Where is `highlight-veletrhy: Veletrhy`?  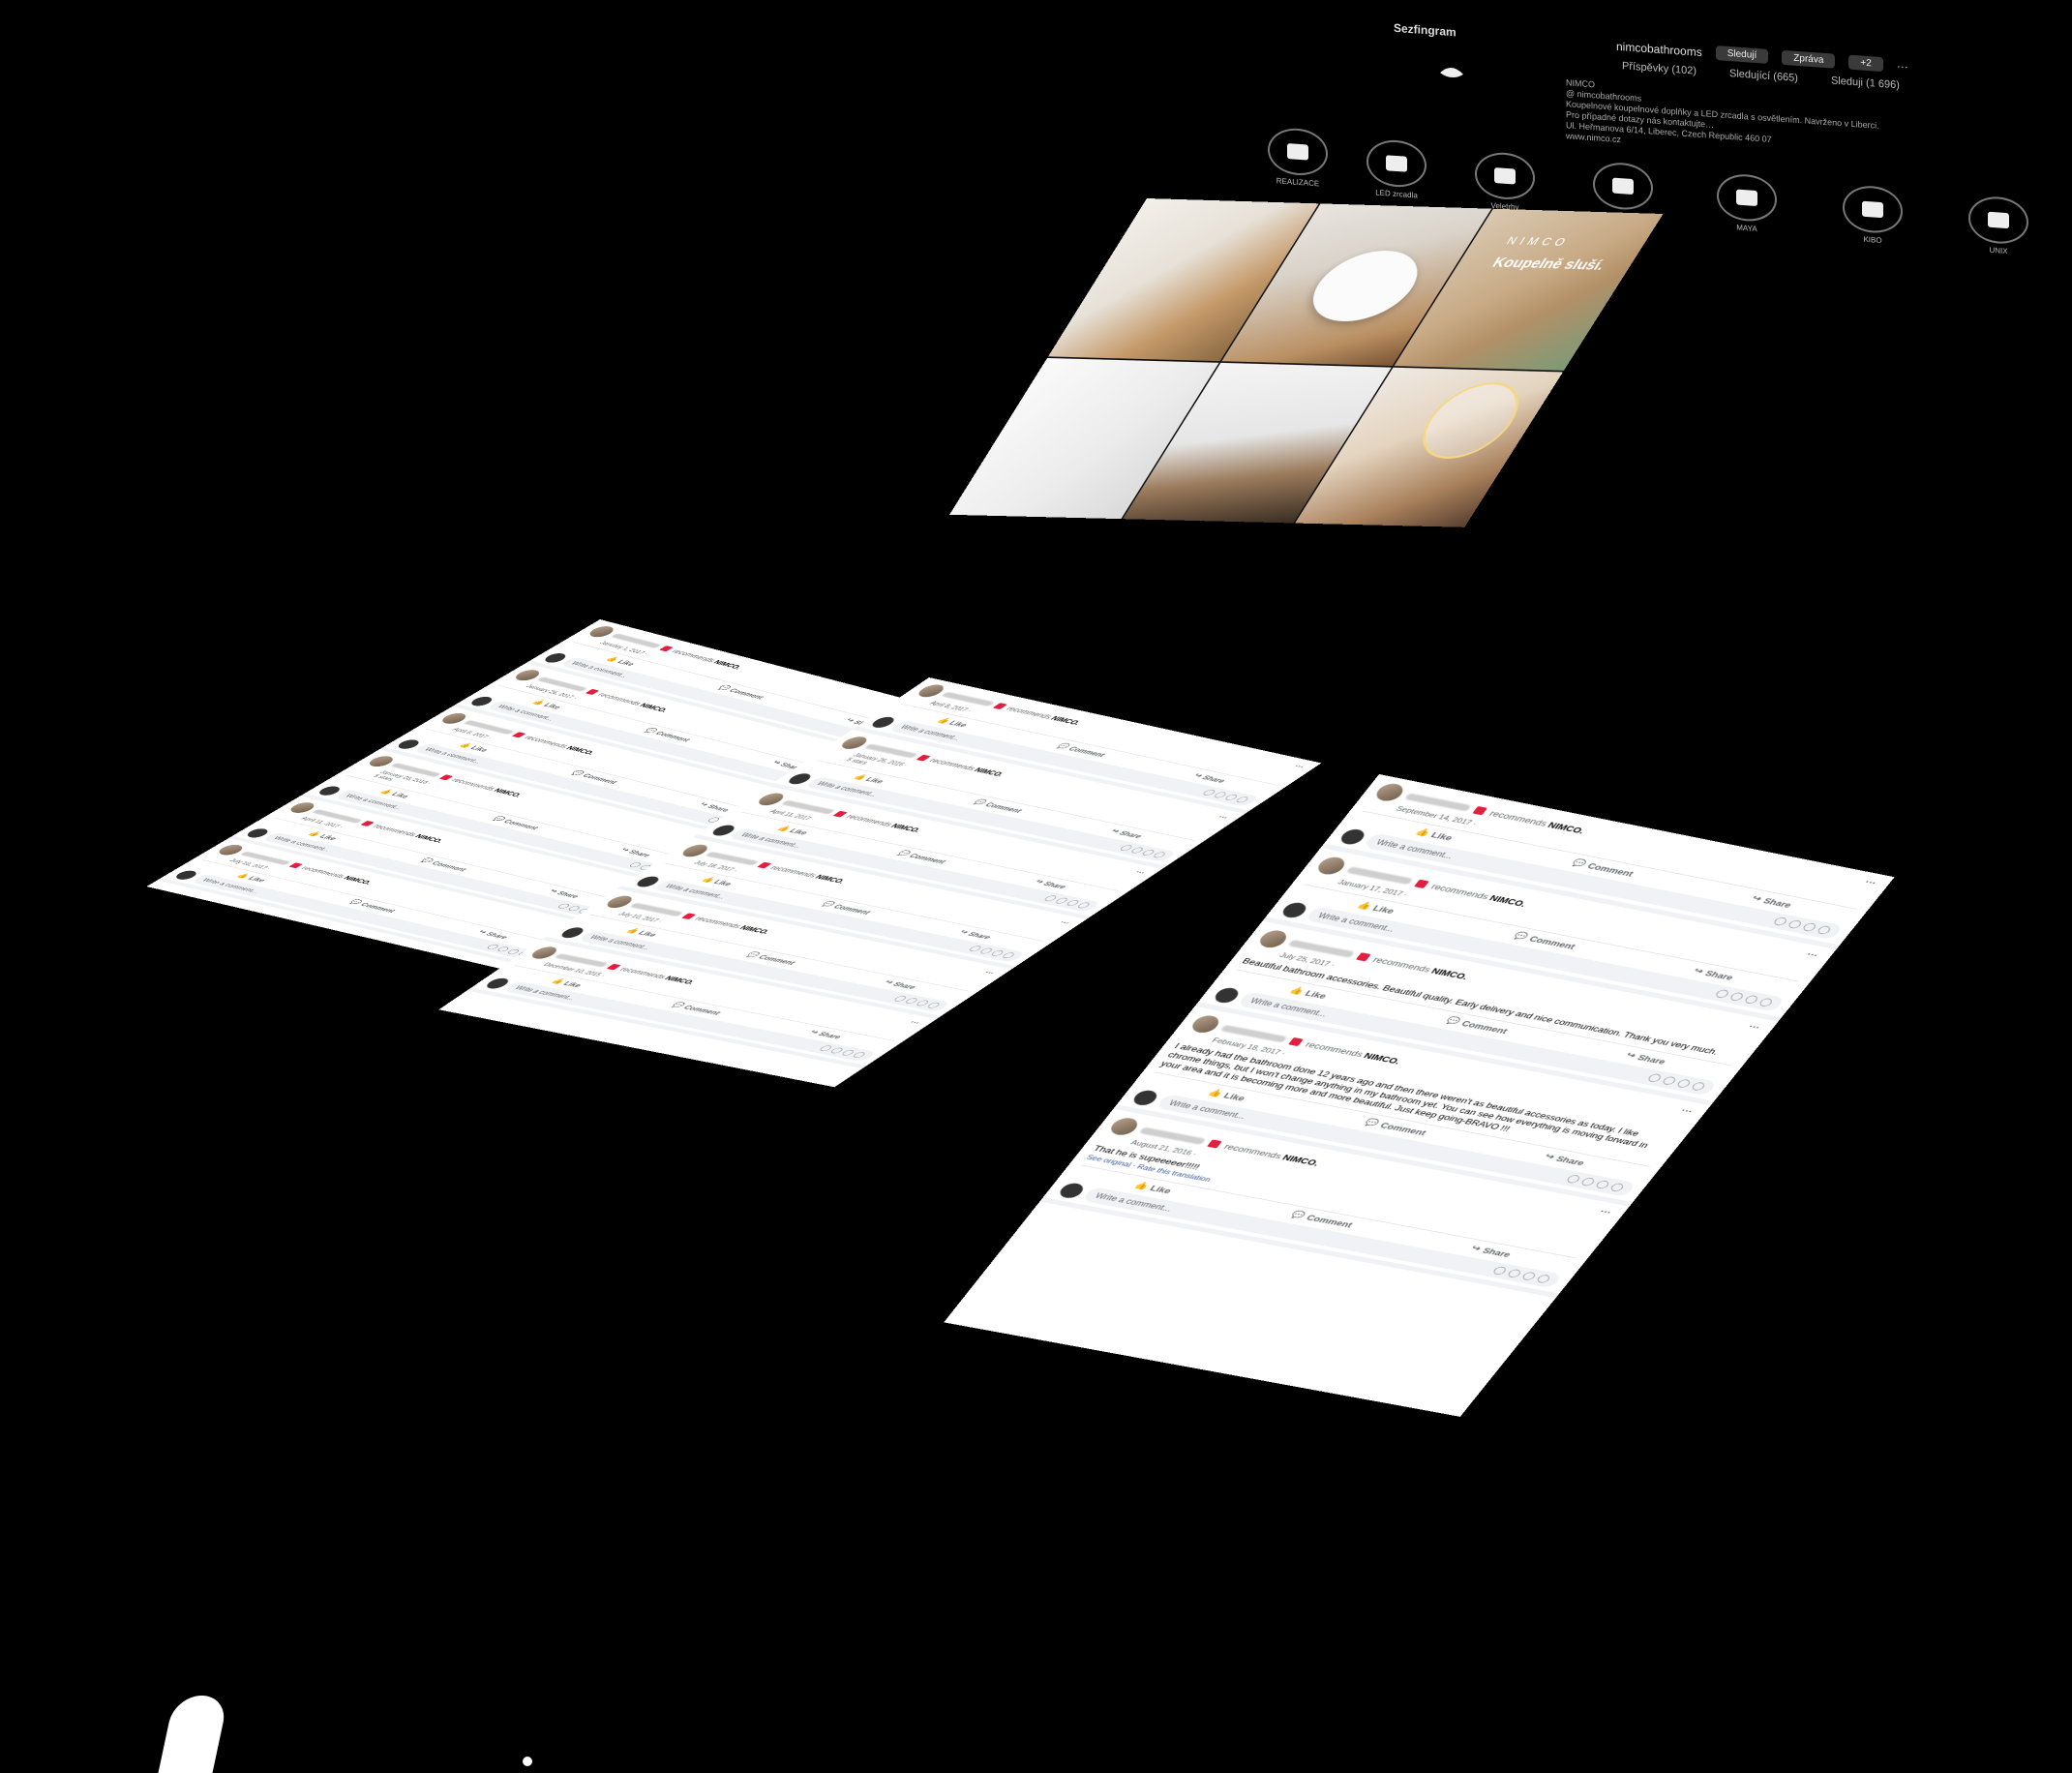
highlight-veletrhy: Veletrhy is located at coordinates (1505, 181).